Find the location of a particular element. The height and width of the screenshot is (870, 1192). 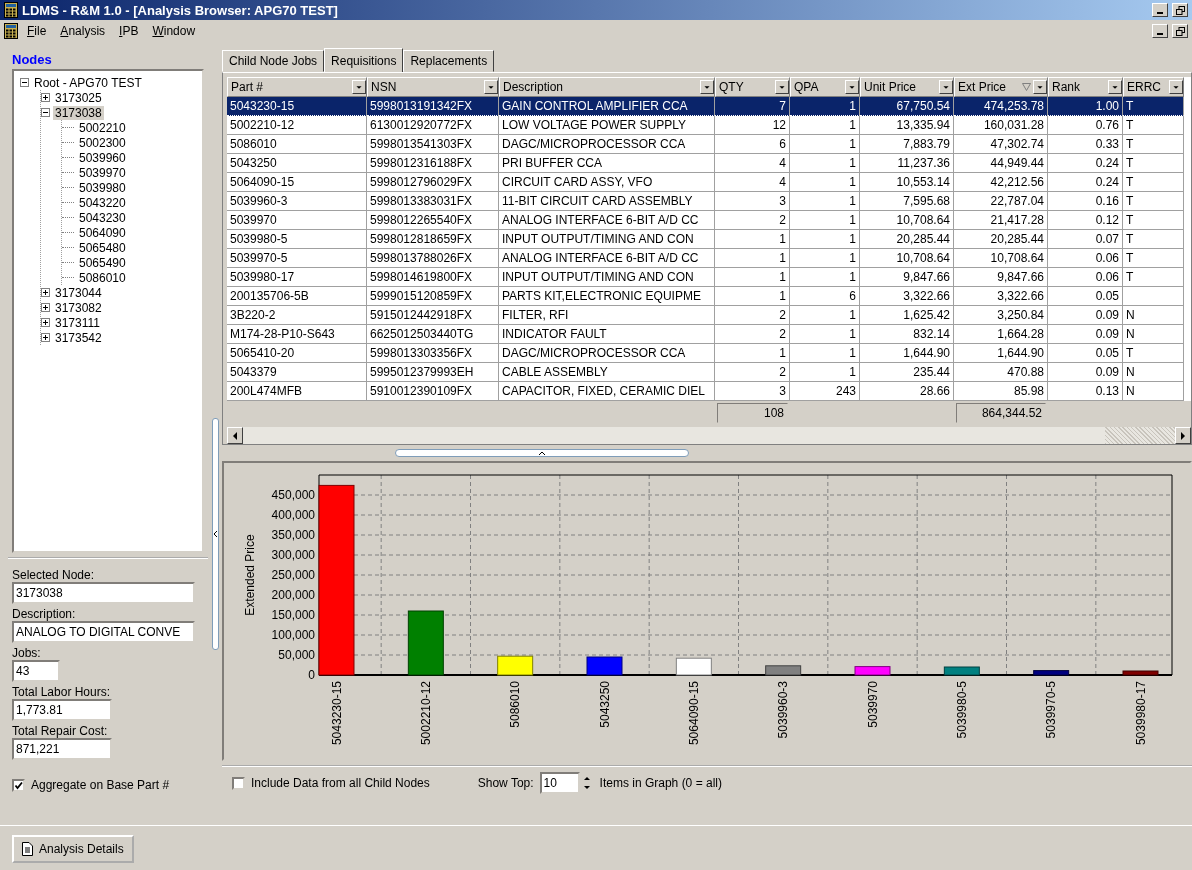

text-field: 43 is located at coordinates (36, 671).